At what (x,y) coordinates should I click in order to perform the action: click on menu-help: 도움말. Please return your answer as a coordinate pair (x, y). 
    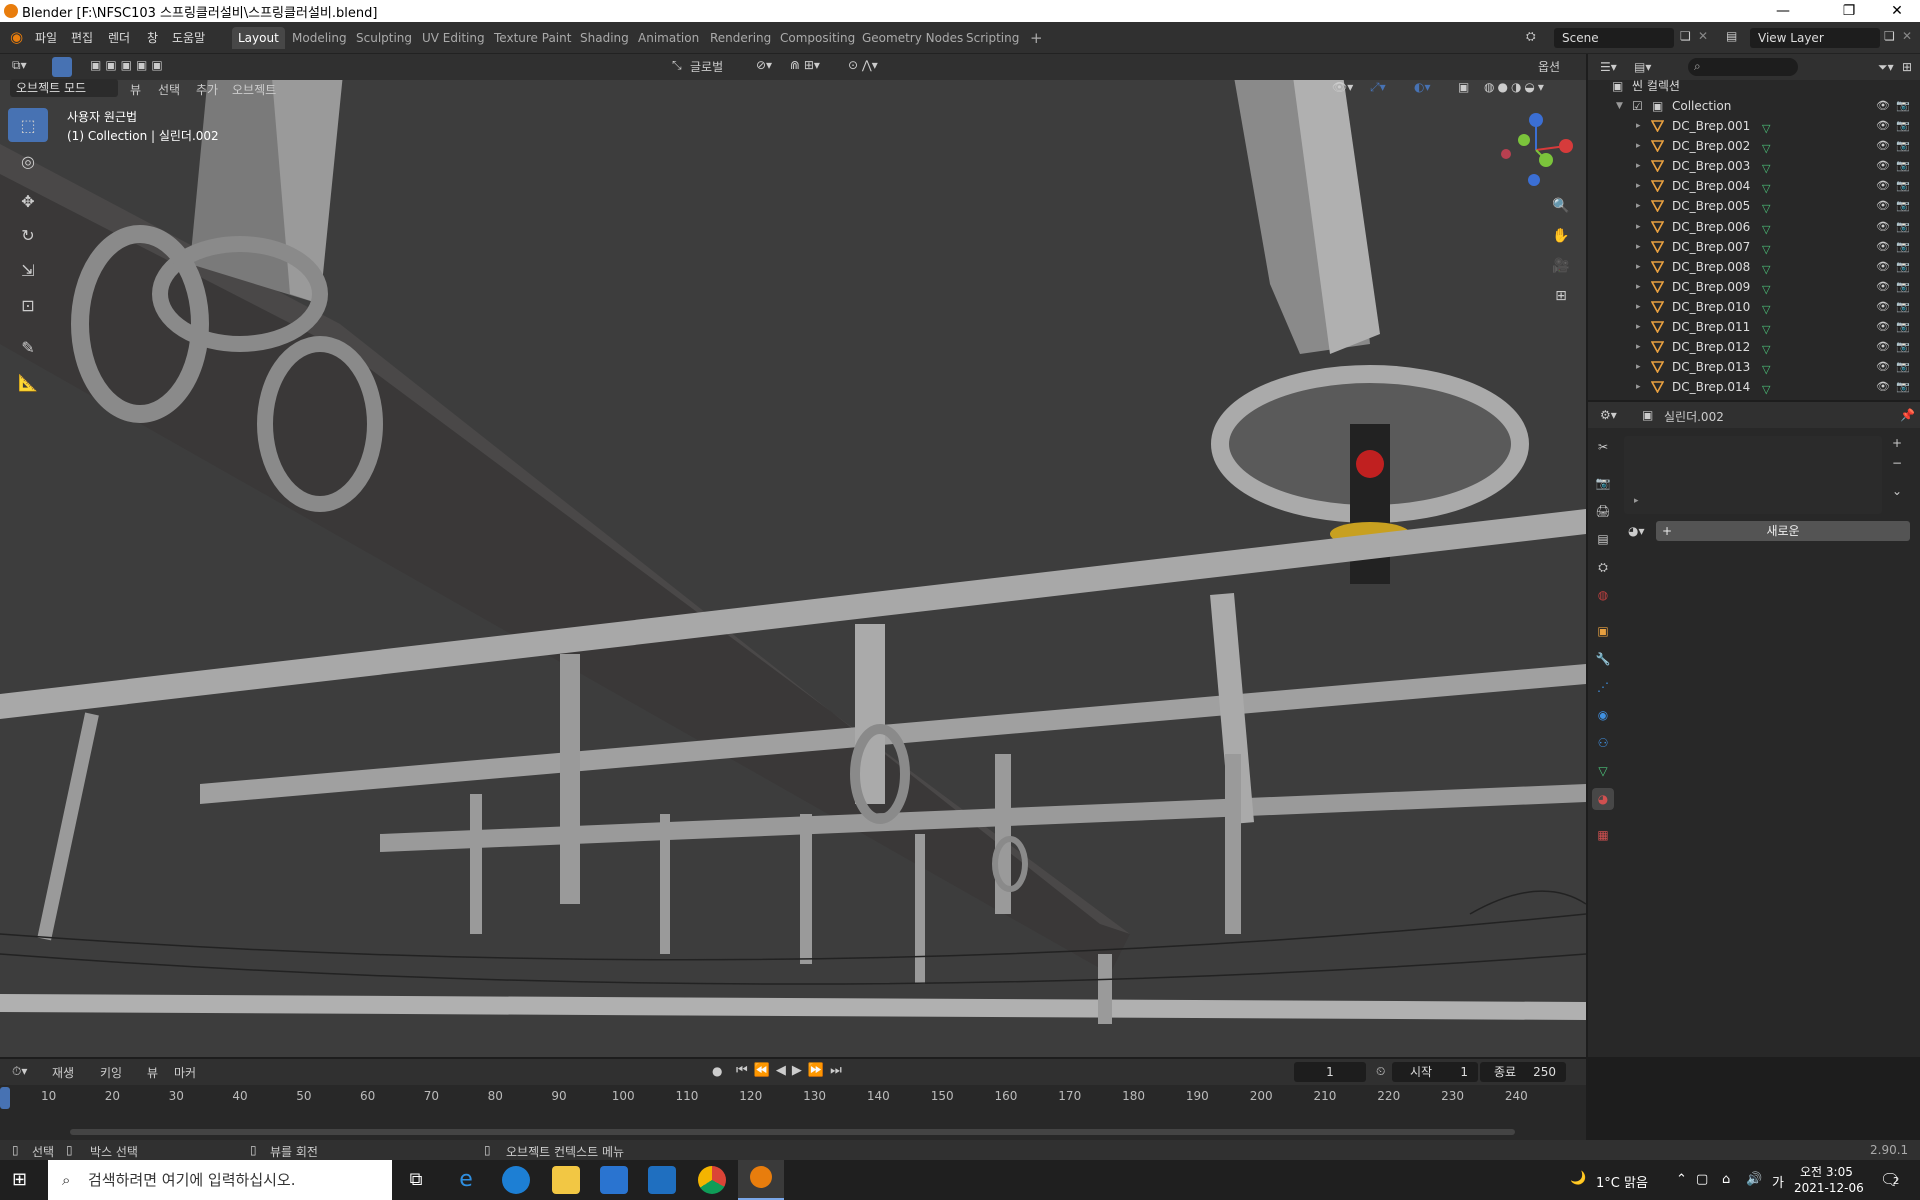
    Looking at the image, I should click on (188, 37).